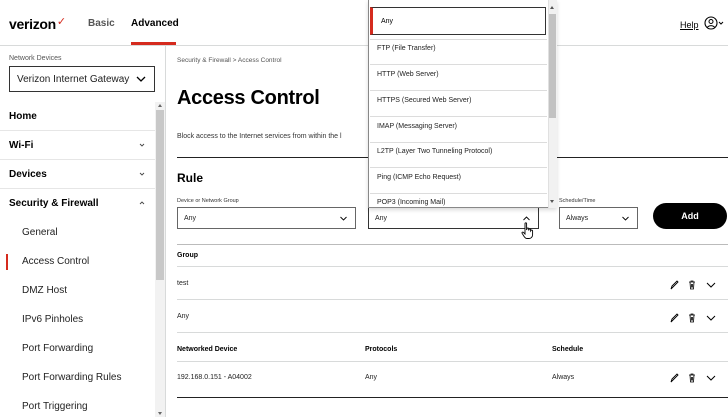  What do you see at coordinates (77, 319) in the screenshot?
I see `sidebar-item-ipv6-pinholes: IPv6 Pinholes` at bounding box center [77, 319].